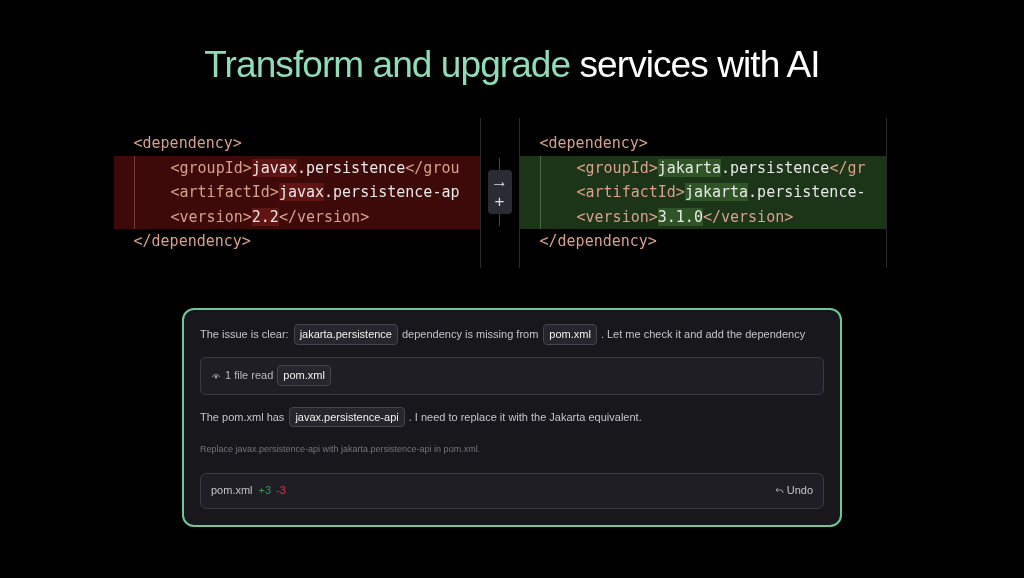  Describe the element at coordinates (680, 216) in the screenshot. I see `code-value: 3.1.0` at that location.